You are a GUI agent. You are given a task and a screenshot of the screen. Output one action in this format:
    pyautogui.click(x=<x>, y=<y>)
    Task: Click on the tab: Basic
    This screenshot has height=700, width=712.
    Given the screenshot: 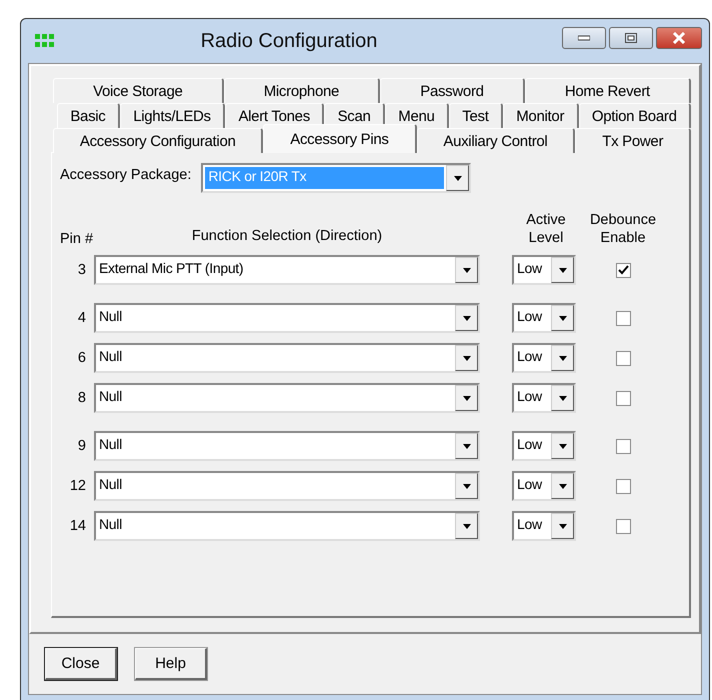 What is the action you would take?
    pyautogui.click(x=88, y=115)
    